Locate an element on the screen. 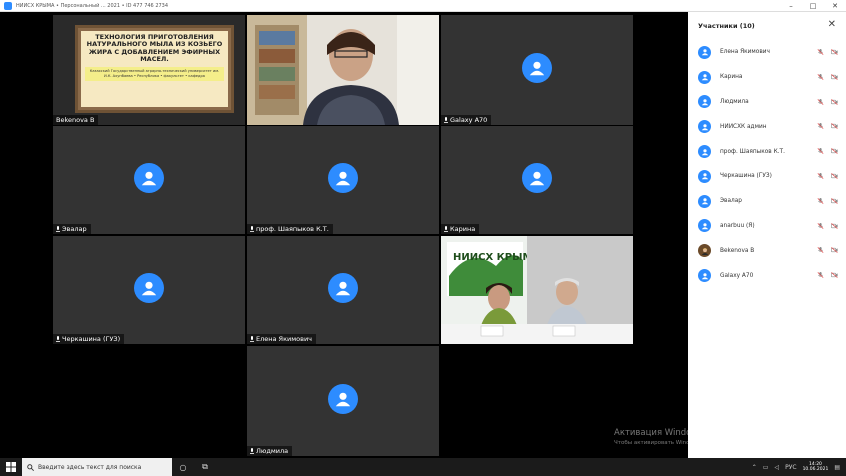  tile-name-tag: Елена Якимович is located at coordinates (282, 339).